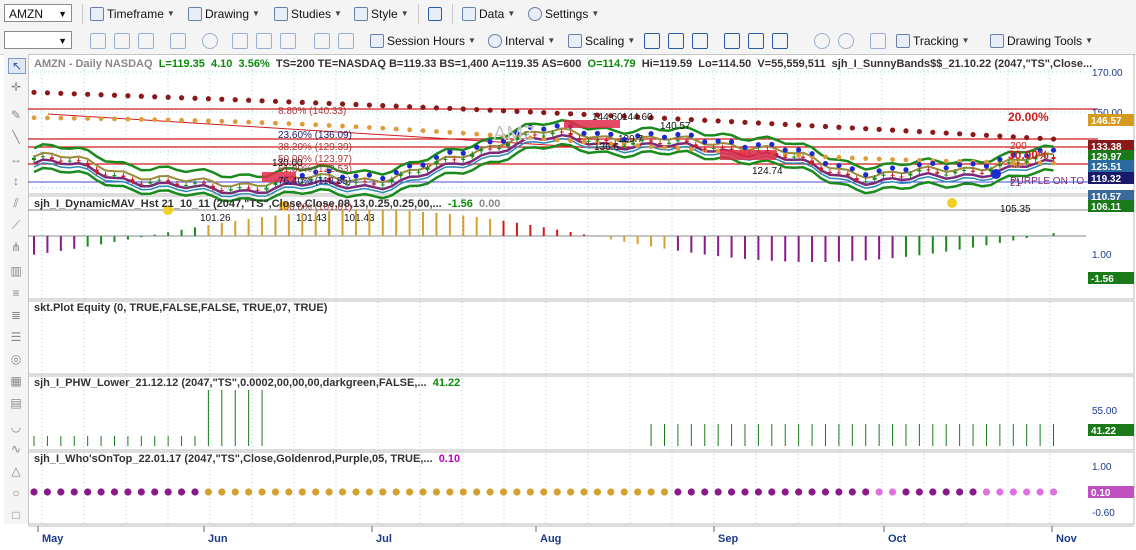 This screenshot has width=1136, height=550. What do you see at coordinates (16, 203) in the screenshot?
I see `channel-icon: ⫽` at bounding box center [16, 203].